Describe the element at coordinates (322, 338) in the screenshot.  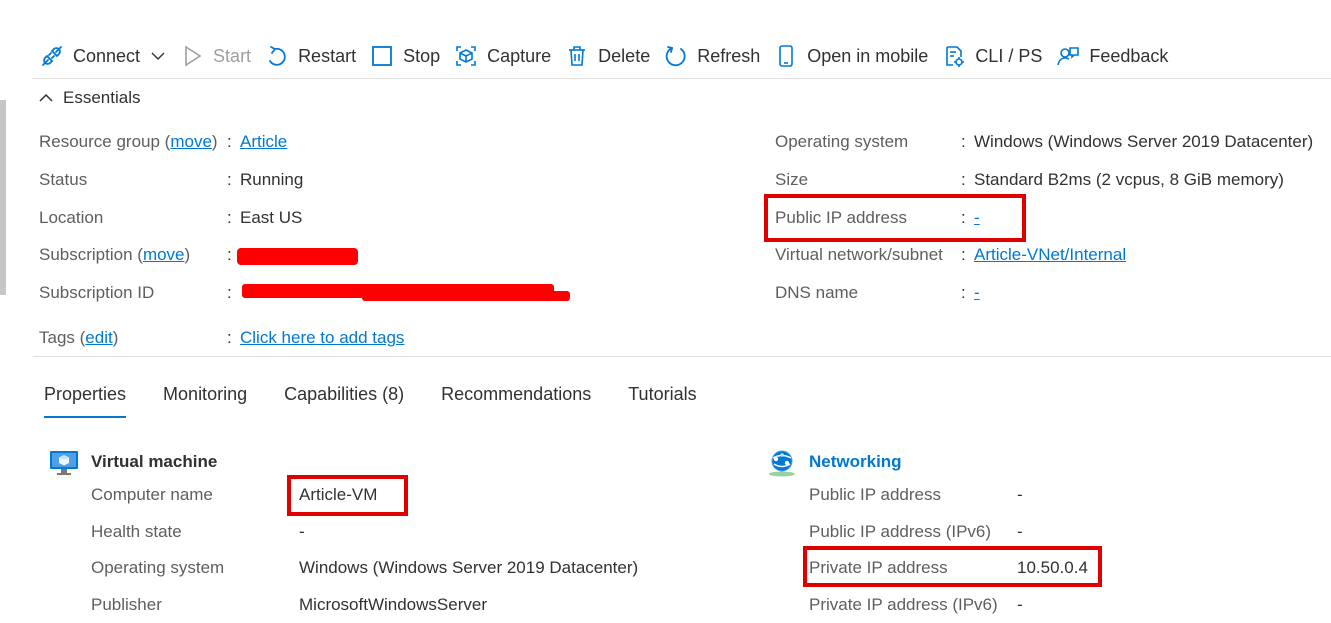
I see `add-tags-link: Click here to add tags` at that location.